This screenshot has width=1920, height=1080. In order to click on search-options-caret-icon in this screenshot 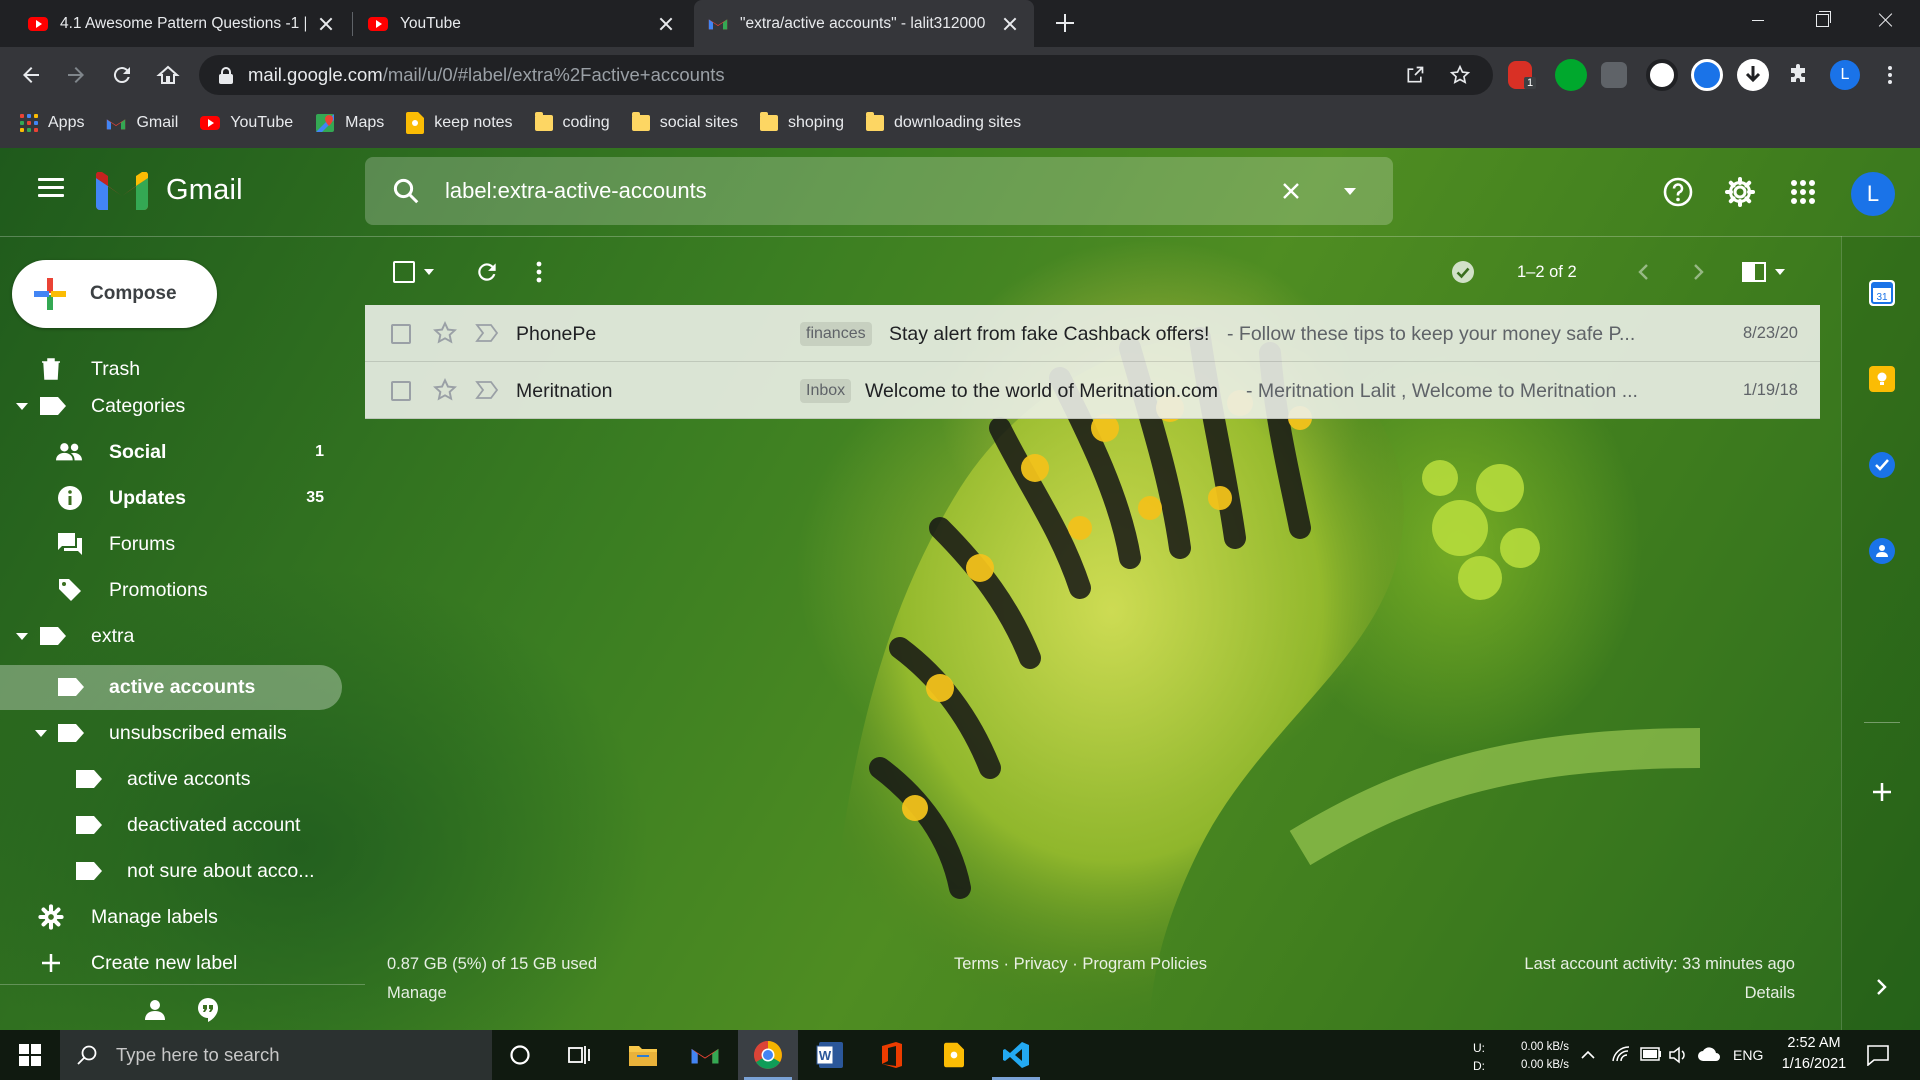, I will do `click(1350, 191)`.